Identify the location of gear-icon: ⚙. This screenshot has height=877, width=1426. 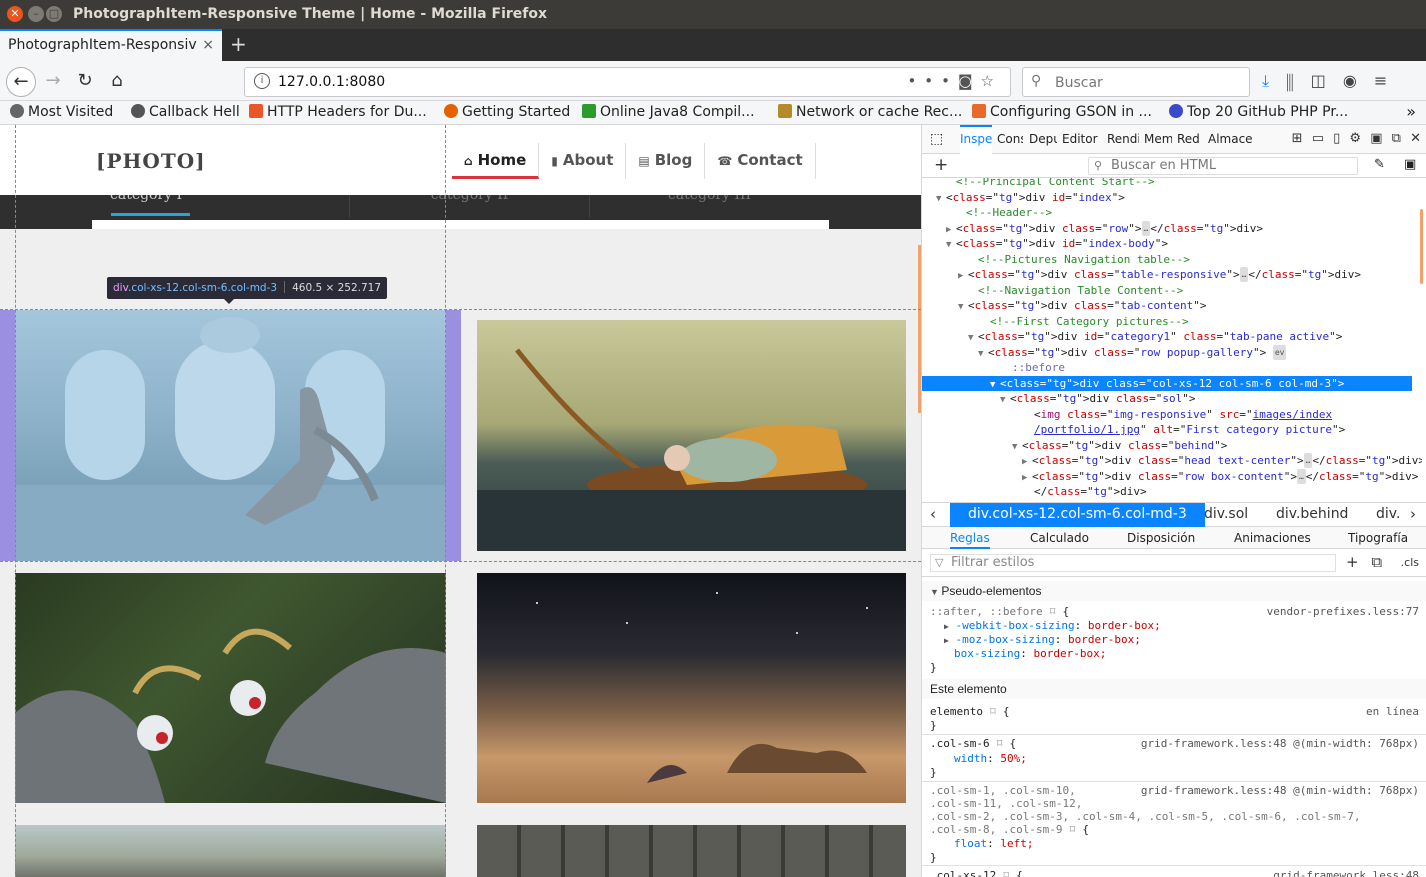
(1355, 138).